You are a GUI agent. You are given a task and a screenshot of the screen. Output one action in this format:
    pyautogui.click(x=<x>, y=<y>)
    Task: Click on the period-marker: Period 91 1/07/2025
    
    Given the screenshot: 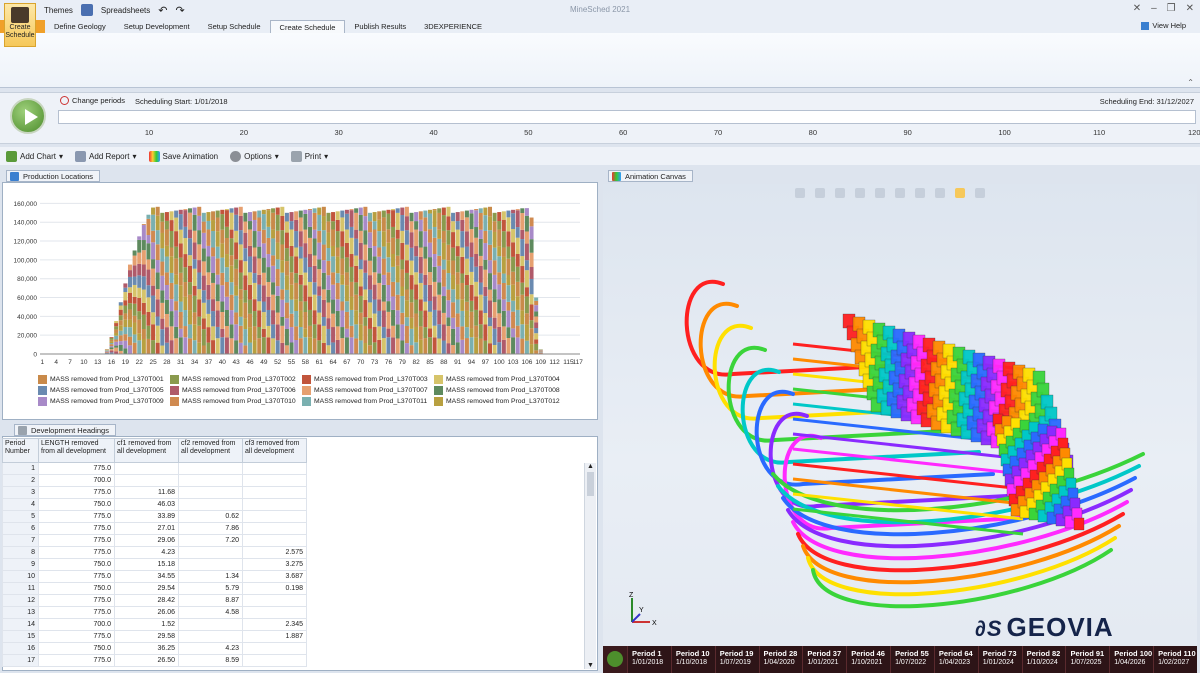 What is the action you would take?
    pyautogui.click(x=1087, y=659)
    